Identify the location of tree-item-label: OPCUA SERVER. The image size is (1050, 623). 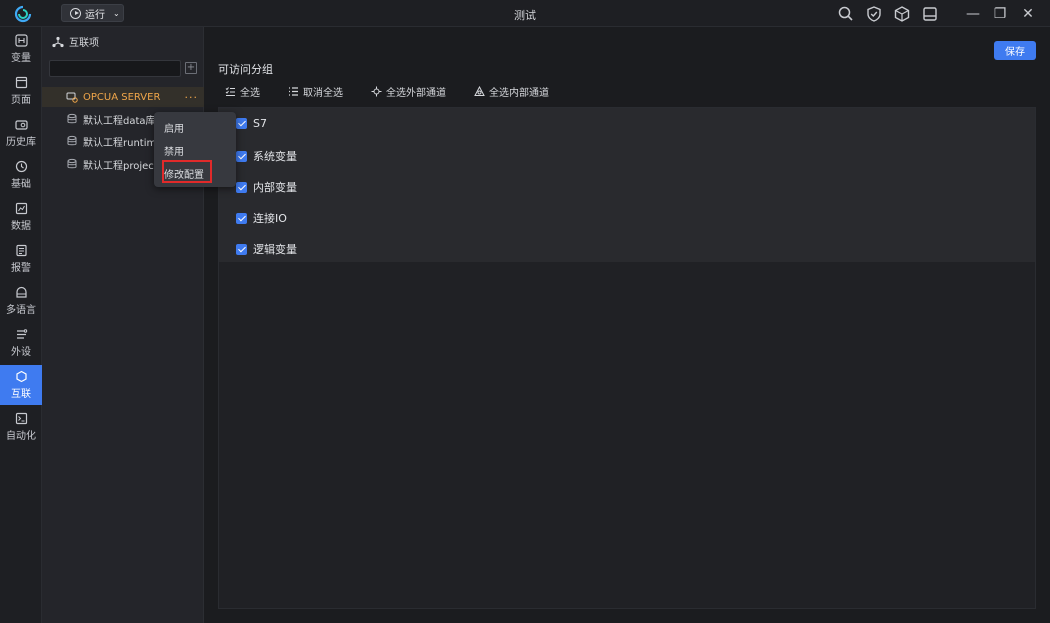
(122, 97).